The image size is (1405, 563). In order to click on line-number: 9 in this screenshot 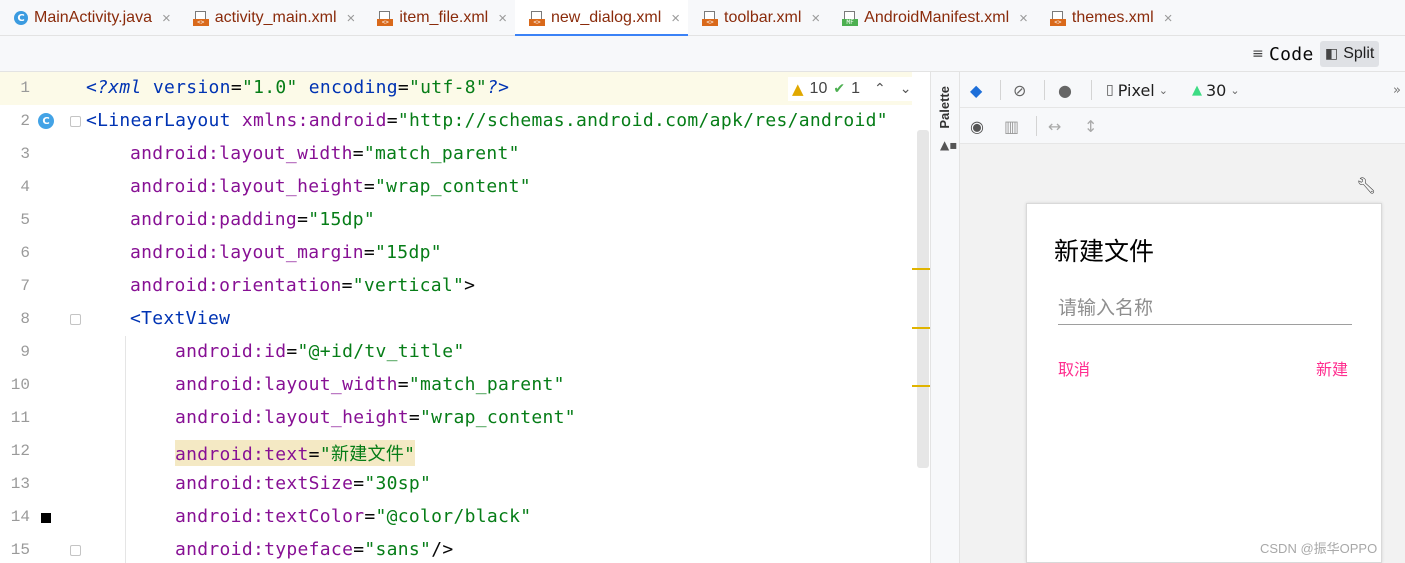, I will do `click(25, 352)`.